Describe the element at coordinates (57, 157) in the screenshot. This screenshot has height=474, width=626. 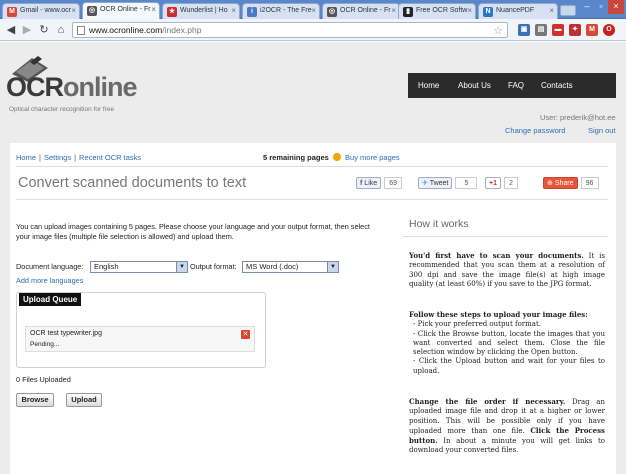
I see `breadcrumb-settings: Settings` at that location.